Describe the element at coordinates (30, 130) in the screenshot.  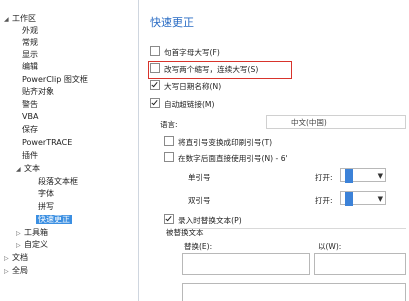
I see `tree-item-save: 保存` at that location.